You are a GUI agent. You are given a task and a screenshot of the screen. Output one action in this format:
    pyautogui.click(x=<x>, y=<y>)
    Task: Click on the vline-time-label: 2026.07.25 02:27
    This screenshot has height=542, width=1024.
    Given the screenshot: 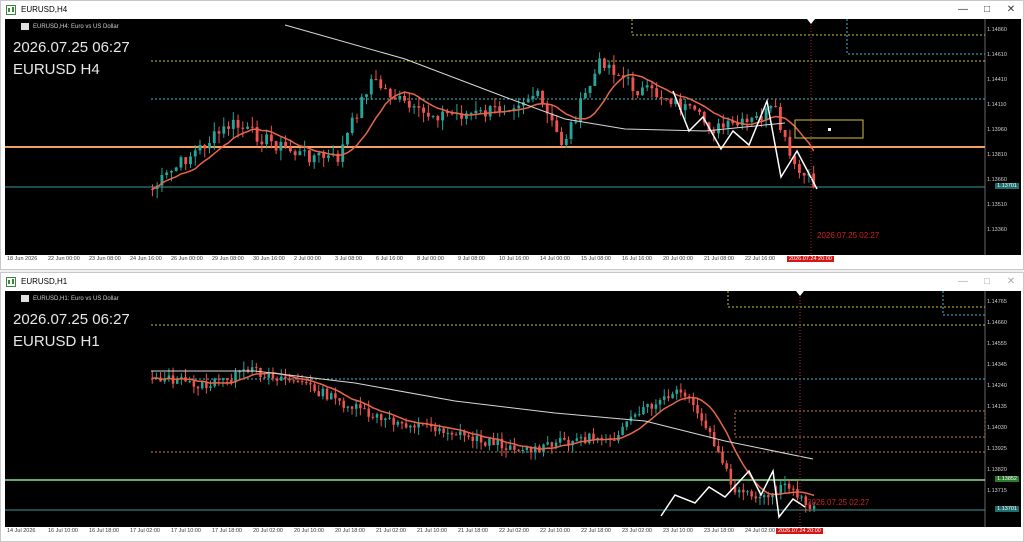 What is the action you would take?
    pyautogui.click(x=838, y=502)
    